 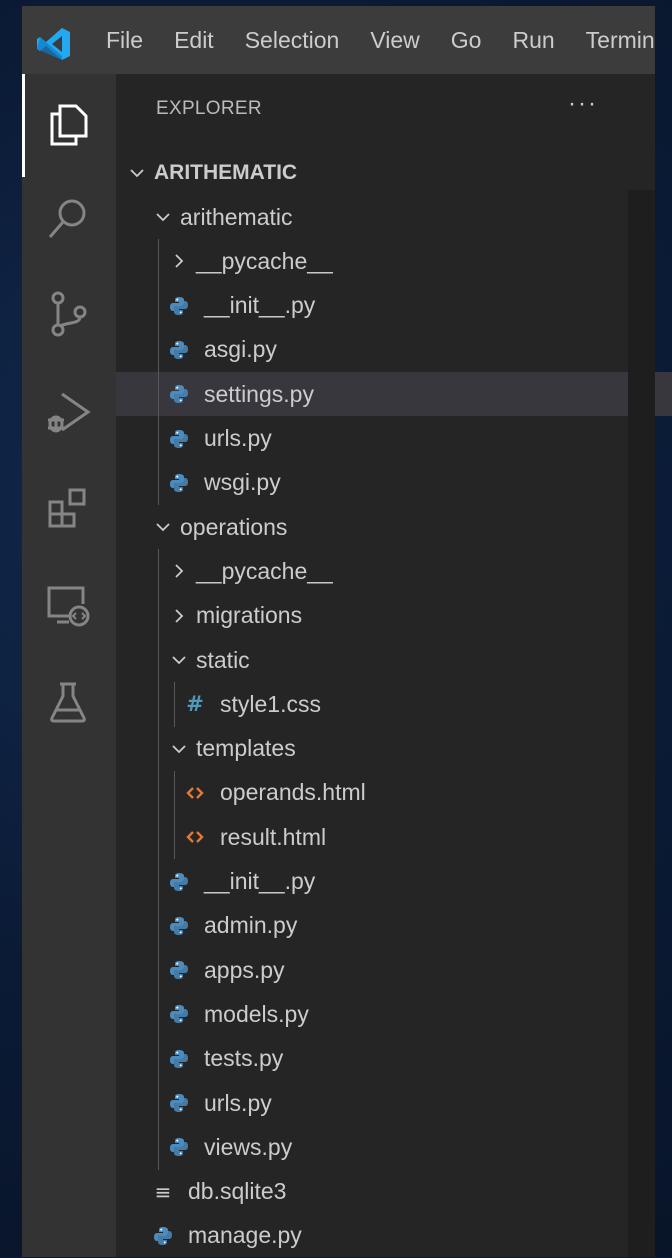 I want to click on file-row-asgi-py: asgi.py, so click(x=394, y=350).